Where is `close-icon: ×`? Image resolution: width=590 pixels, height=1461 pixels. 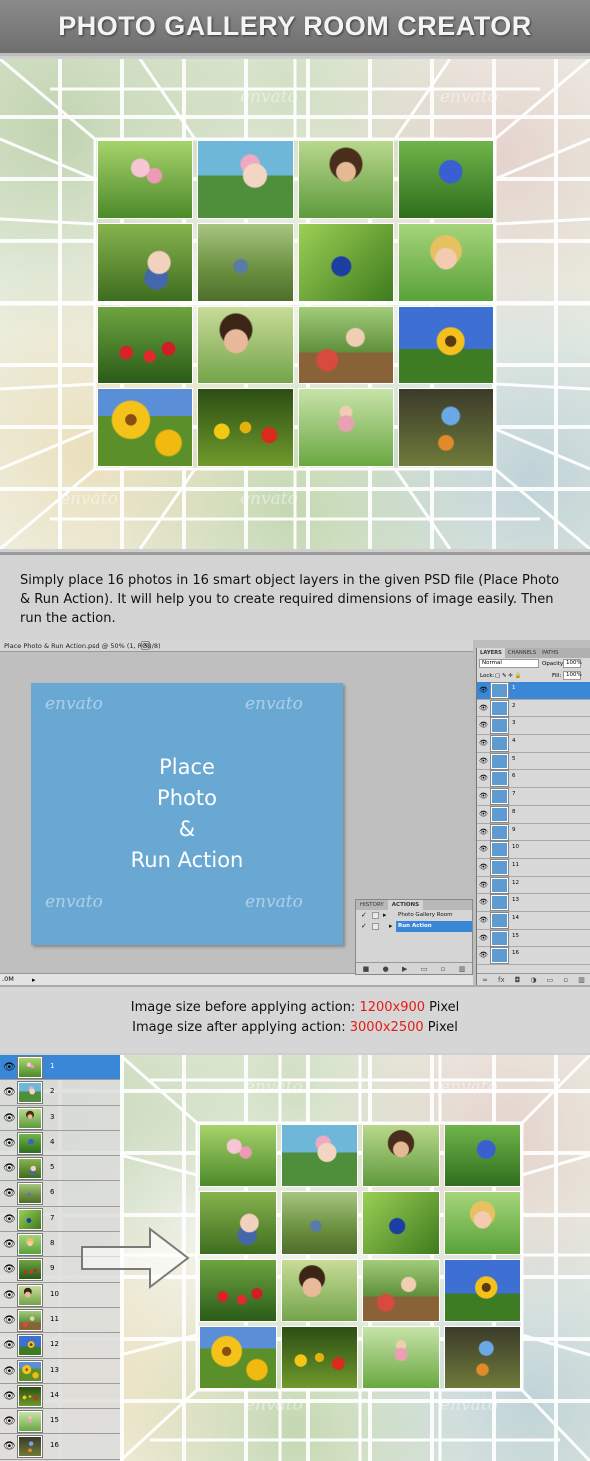
close-icon: × is located at coordinates (145, 645).